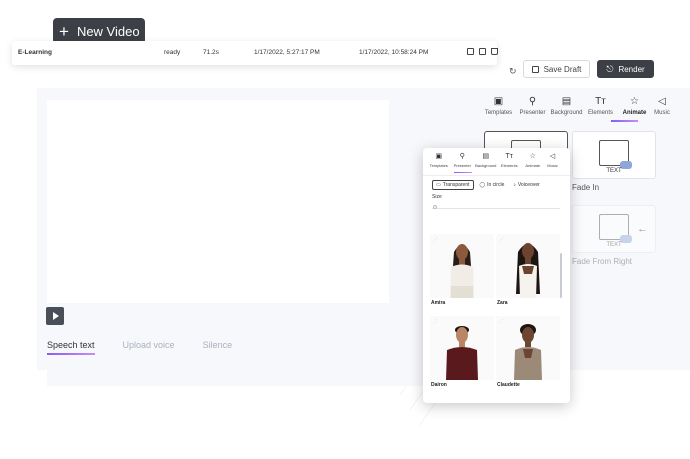  I want to click on presenter-card-claudette: ⋰ Claudette, so click(528, 354).